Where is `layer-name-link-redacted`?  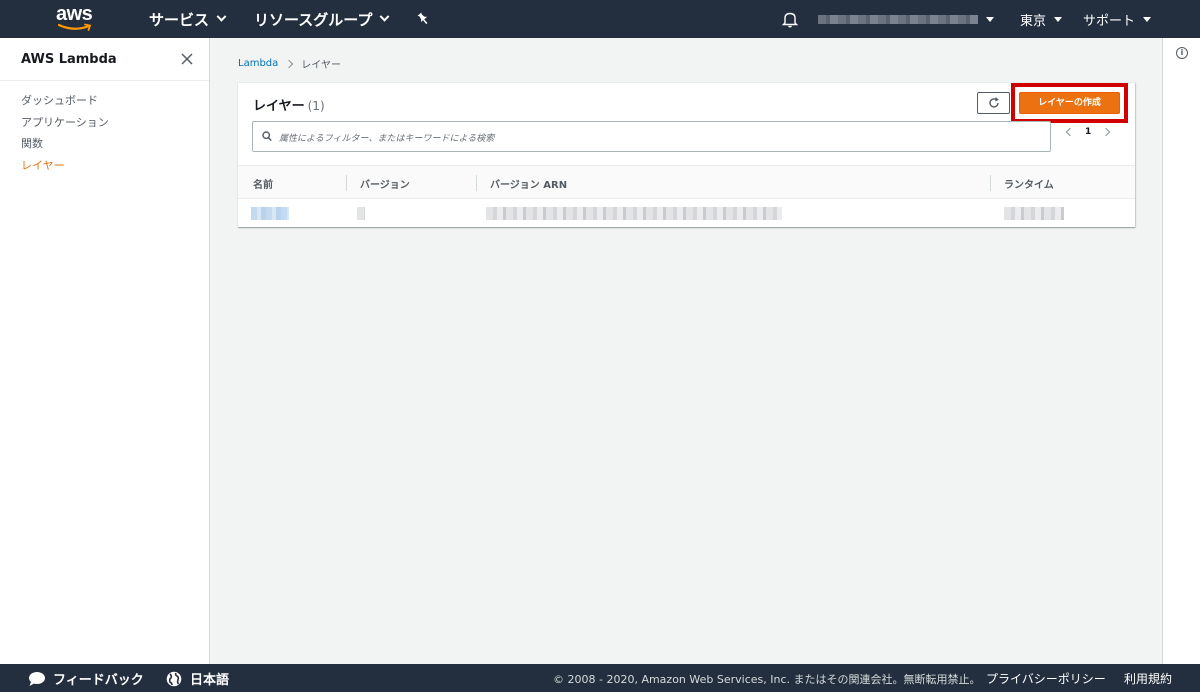
layer-name-link-redacted is located at coordinates (270, 213).